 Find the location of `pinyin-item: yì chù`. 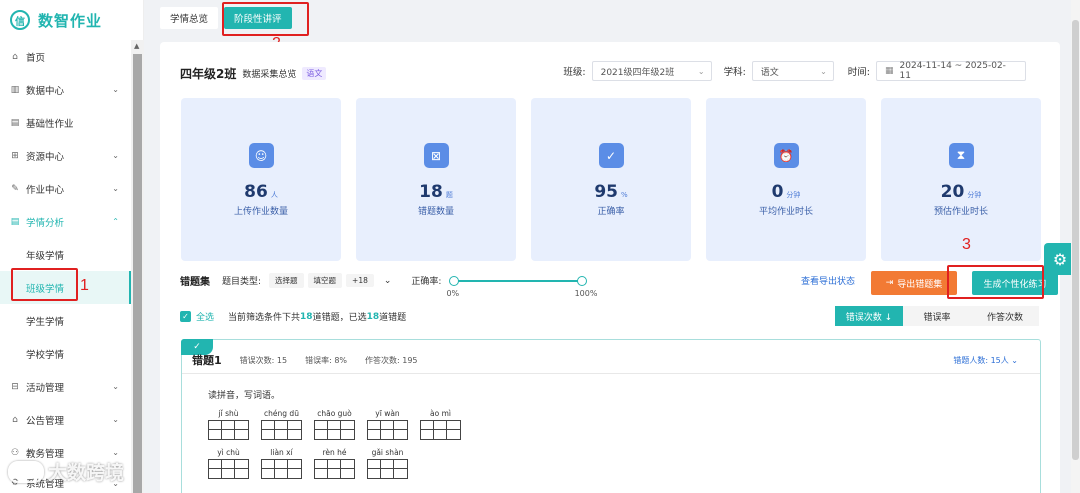

pinyin-item: yì chù is located at coordinates (228, 463).